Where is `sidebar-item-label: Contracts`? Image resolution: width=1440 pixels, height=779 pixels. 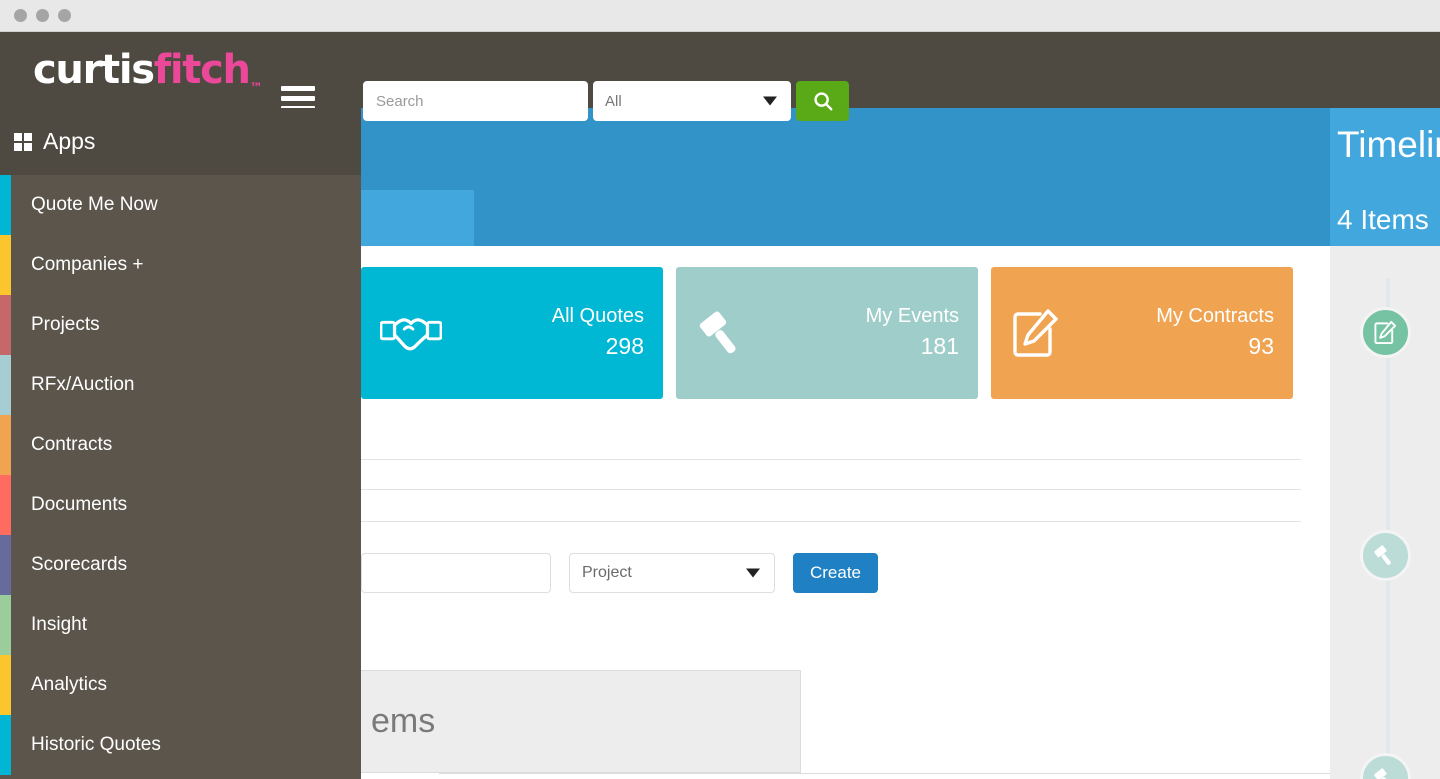
sidebar-item-label: Contracts is located at coordinates (72, 444).